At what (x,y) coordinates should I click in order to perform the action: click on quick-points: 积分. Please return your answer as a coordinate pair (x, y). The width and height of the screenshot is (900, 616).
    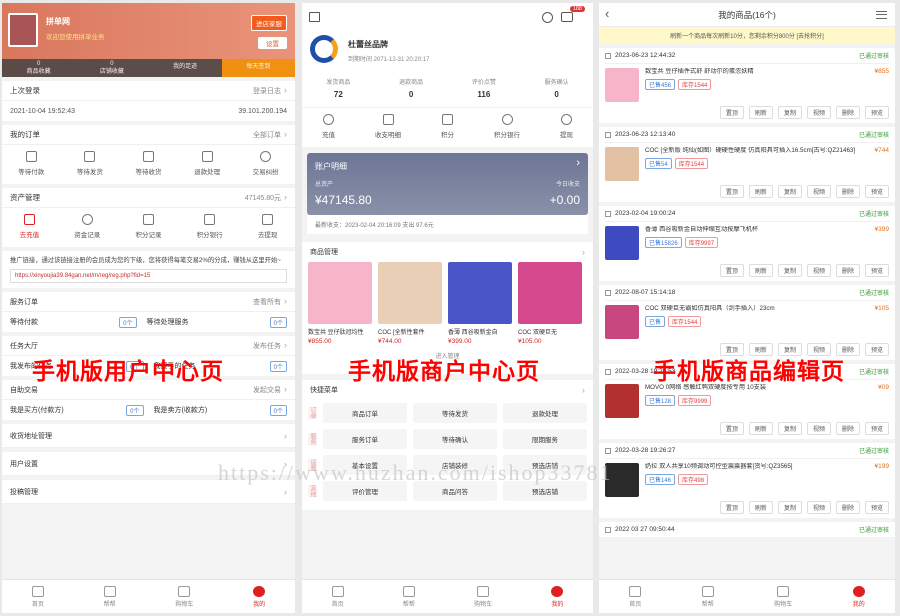
    Looking at the image, I should click on (447, 126).